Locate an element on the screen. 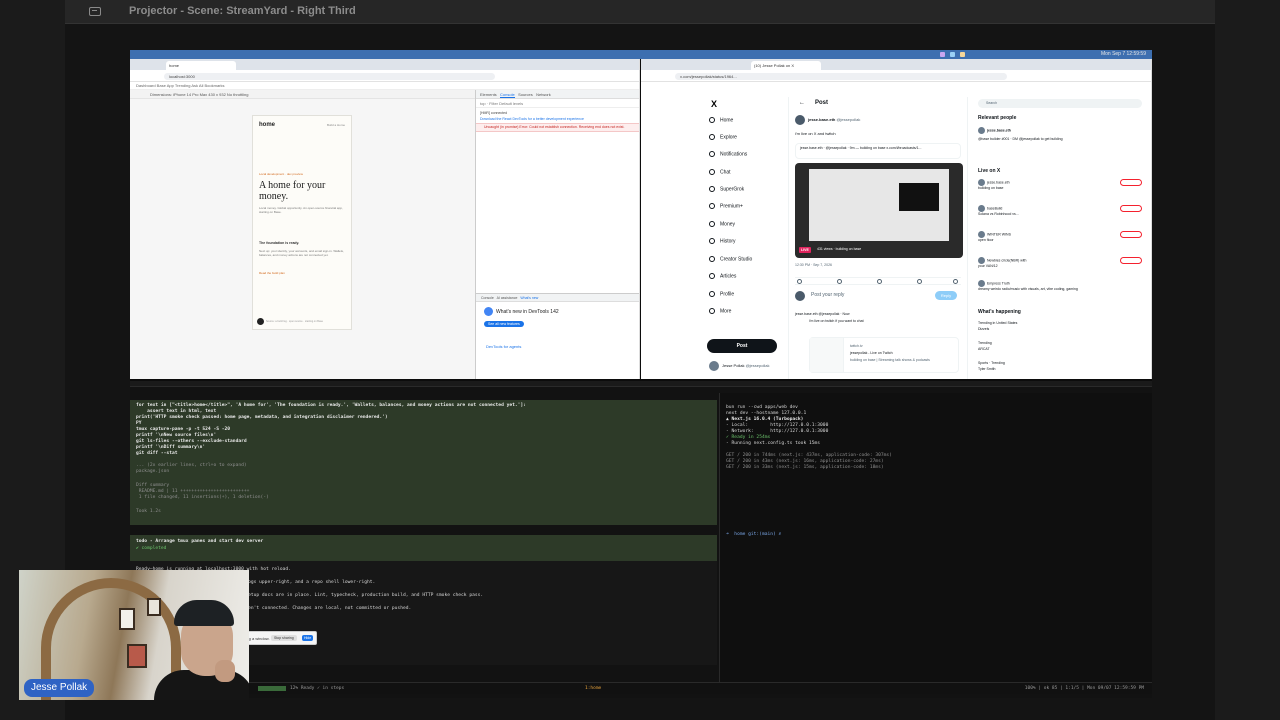 The height and width of the screenshot is (720, 1280). nav-creator-studio: Creator Studio is located at coordinates (730, 259).